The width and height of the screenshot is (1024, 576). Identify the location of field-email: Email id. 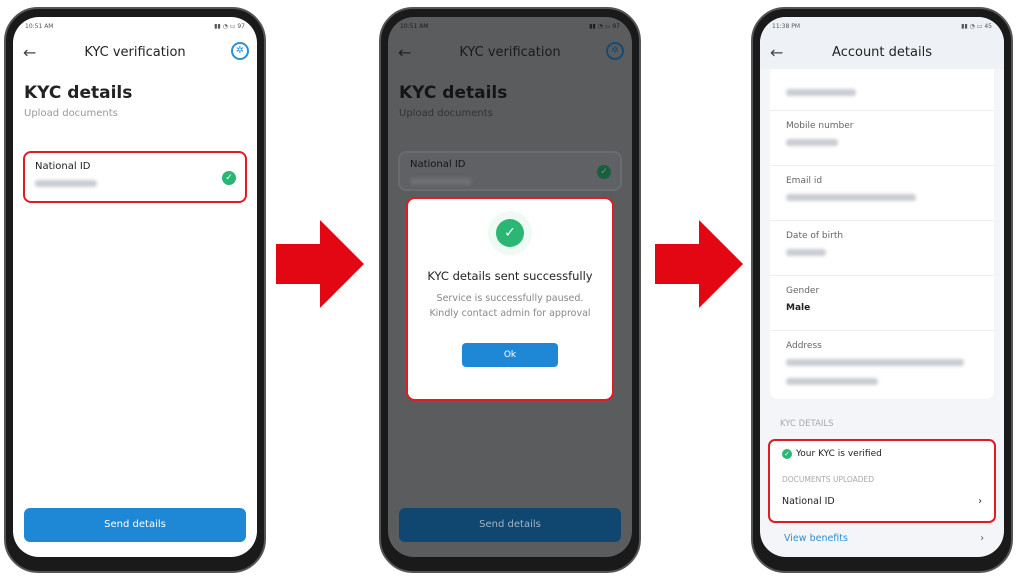
(882, 193).